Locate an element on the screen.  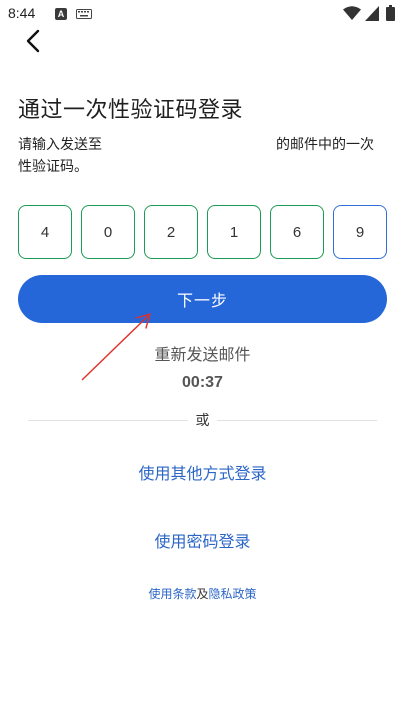
status-time: 8:44 is located at coordinates (22, 13).